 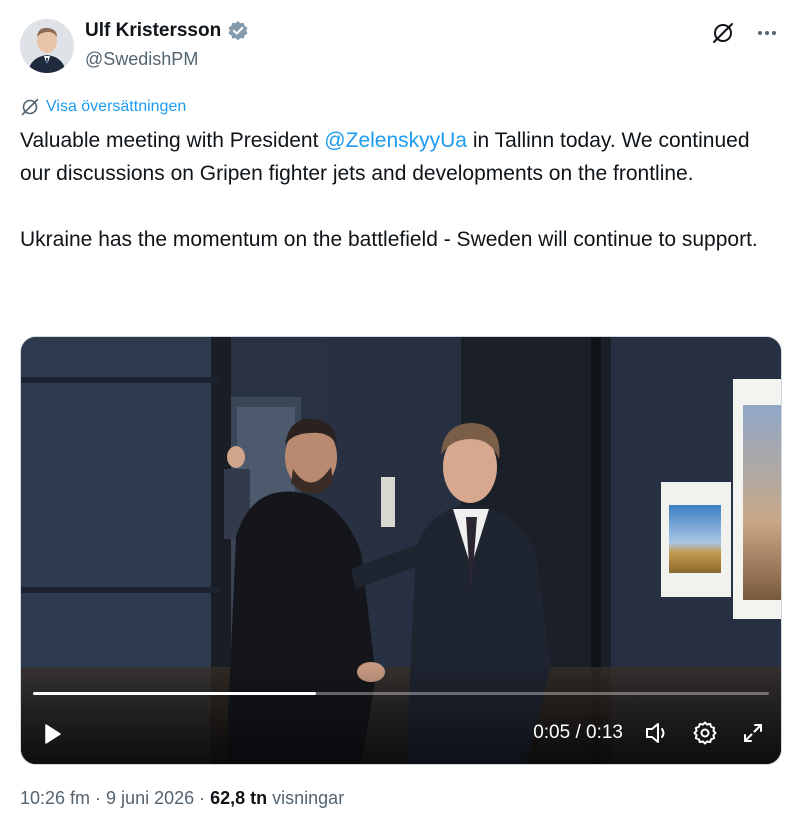 I want to click on display-name: Ulf Kristersson, so click(x=153, y=31).